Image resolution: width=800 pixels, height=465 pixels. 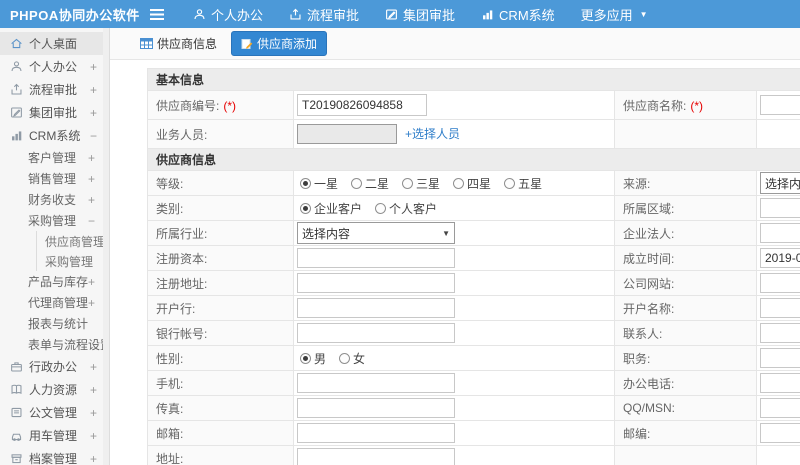 I want to click on bank-account-input, so click(x=376, y=333).